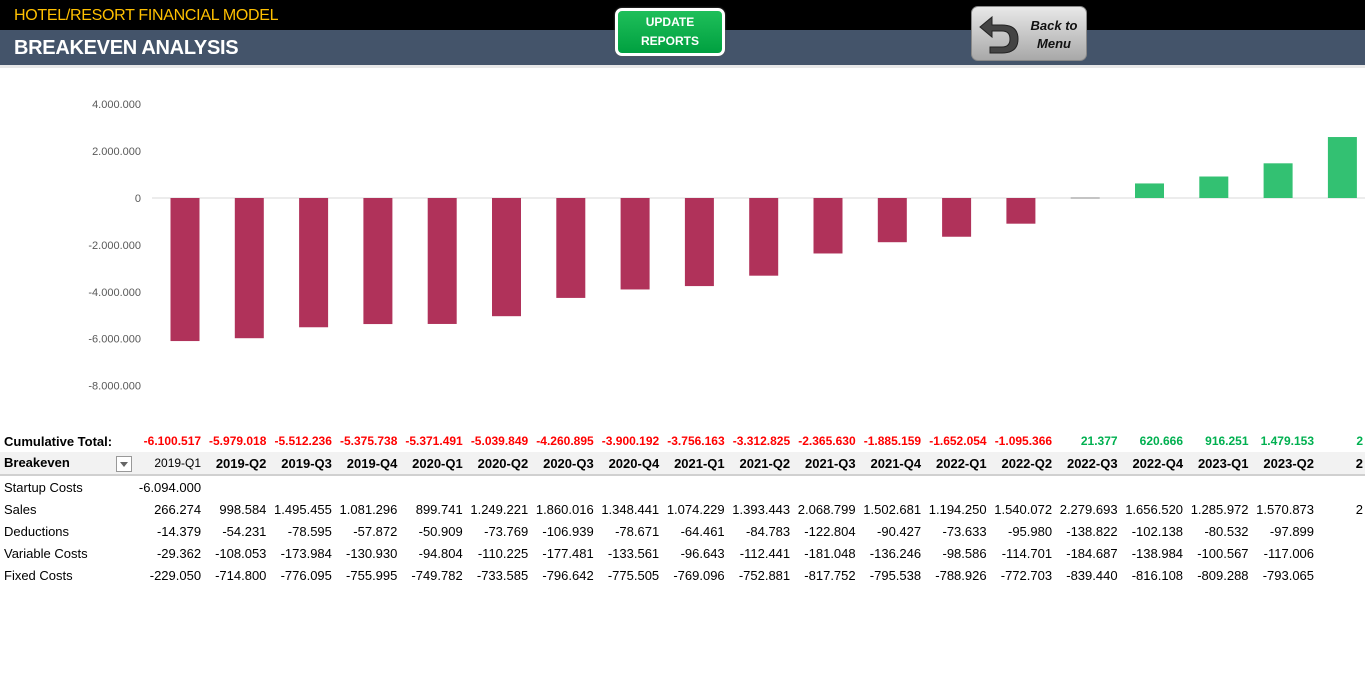 The width and height of the screenshot is (1365, 700). I want to click on cell: 1.249.221, so click(499, 509).